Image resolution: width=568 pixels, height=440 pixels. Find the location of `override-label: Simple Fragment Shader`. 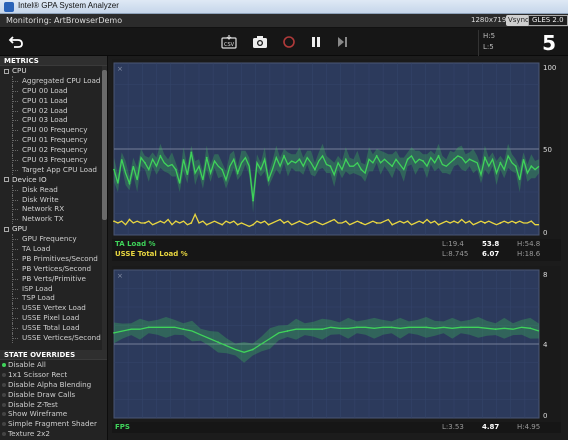

override-label: Simple Fragment Shader is located at coordinates (52, 424).